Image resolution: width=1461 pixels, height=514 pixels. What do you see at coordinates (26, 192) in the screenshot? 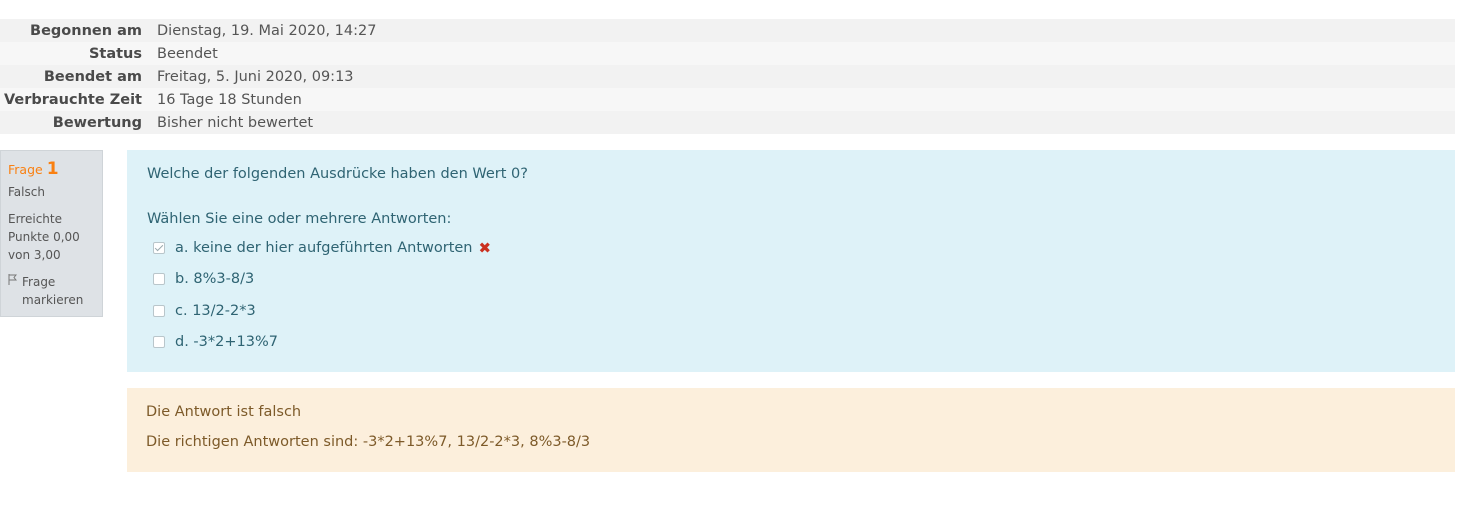
I see `question-state: Falsch` at bounding box center [26, 192].